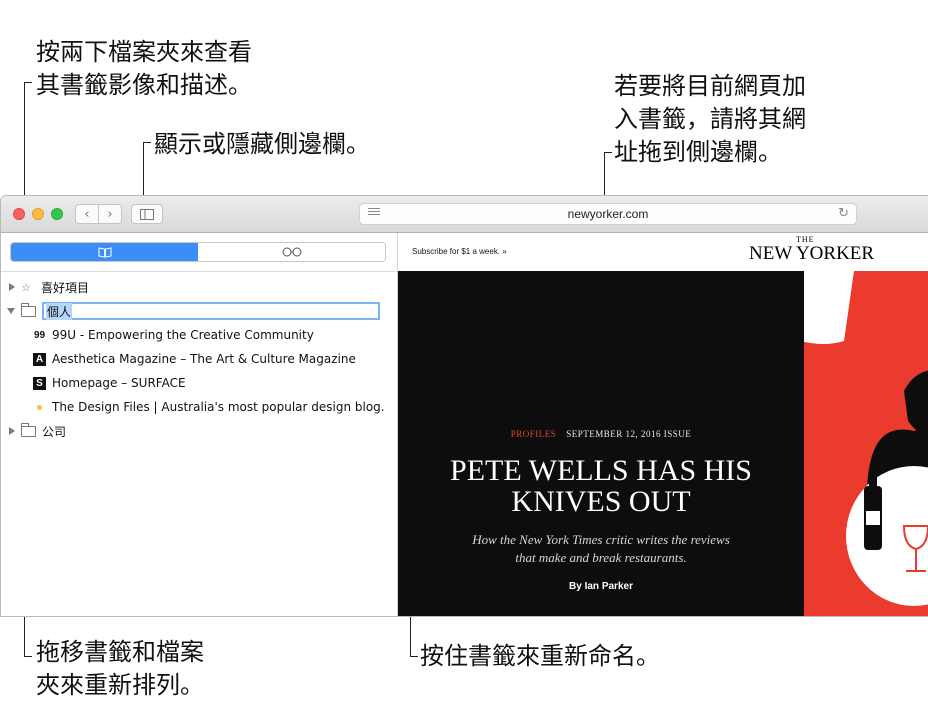 This screenshot has height=710, width=928. Describe the element at coordinates (414, 656) in the screenshot. I see `leader-line-rename-tick` at that location.